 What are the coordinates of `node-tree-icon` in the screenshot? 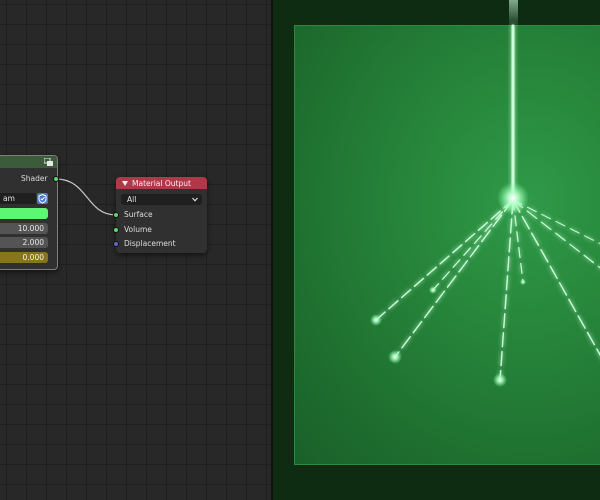 It's located at (48, 162).